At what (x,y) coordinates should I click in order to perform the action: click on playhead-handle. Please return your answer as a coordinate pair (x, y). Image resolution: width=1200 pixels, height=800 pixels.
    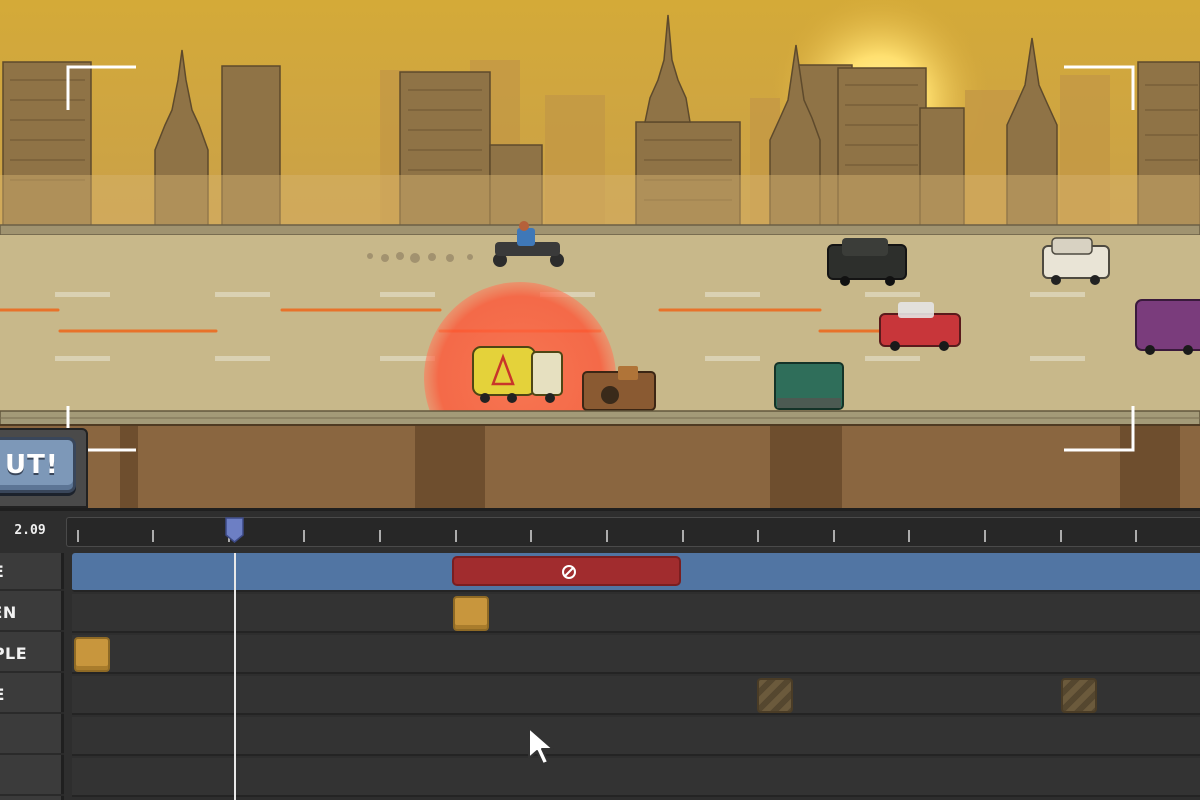
    Looking at the image, I should click on (234, 530).